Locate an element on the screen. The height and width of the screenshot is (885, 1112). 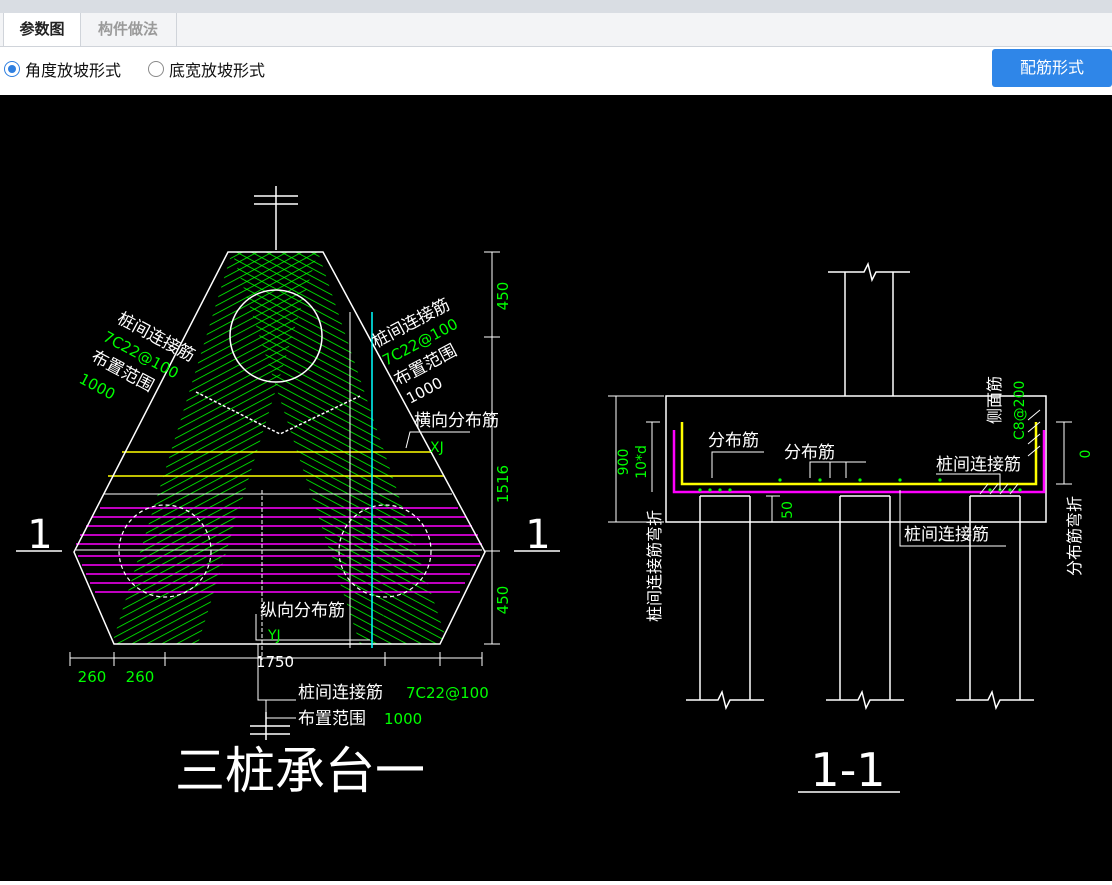
section-mark-right: 1 is located at coordinates (537, 535).